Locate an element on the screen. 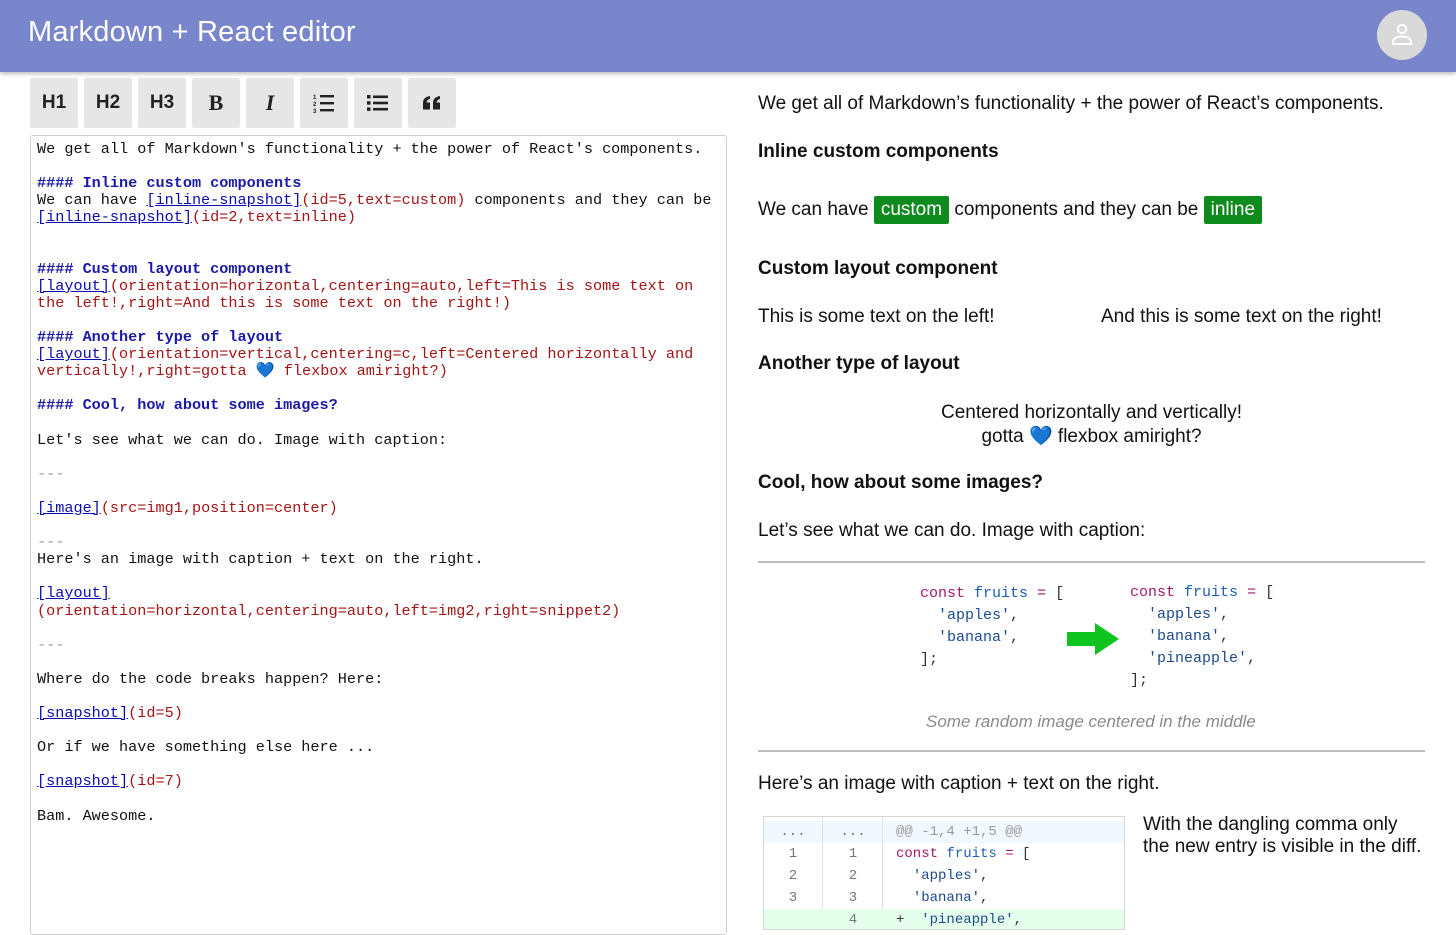  editor-line: [snapshot](id=5) is located at coordinates (379, 713).